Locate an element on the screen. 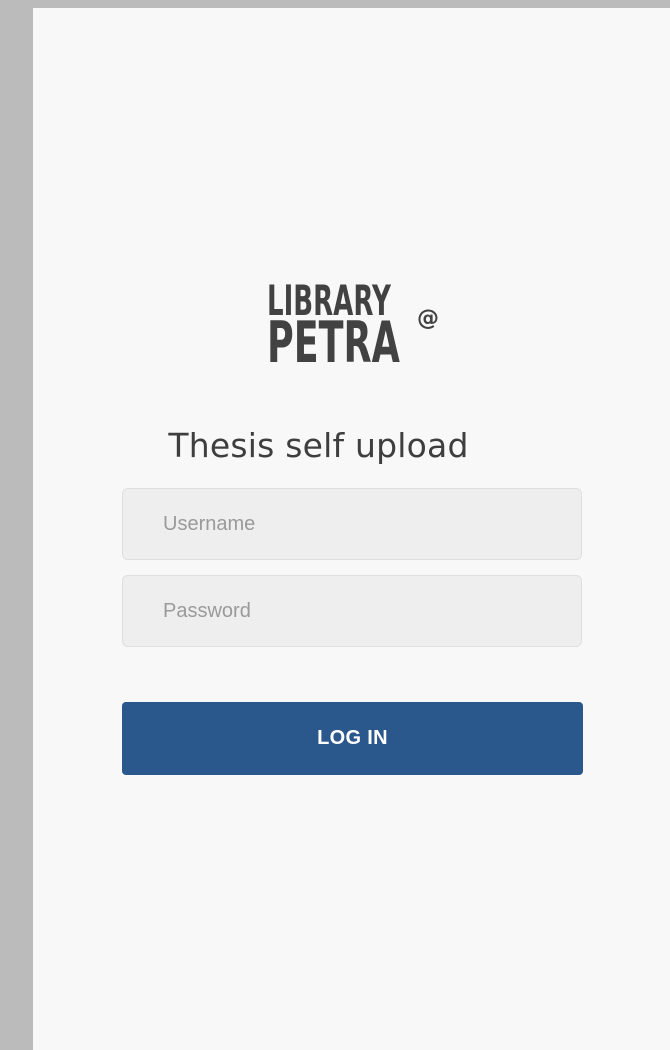  password-input is located at coordinates (352, 611).